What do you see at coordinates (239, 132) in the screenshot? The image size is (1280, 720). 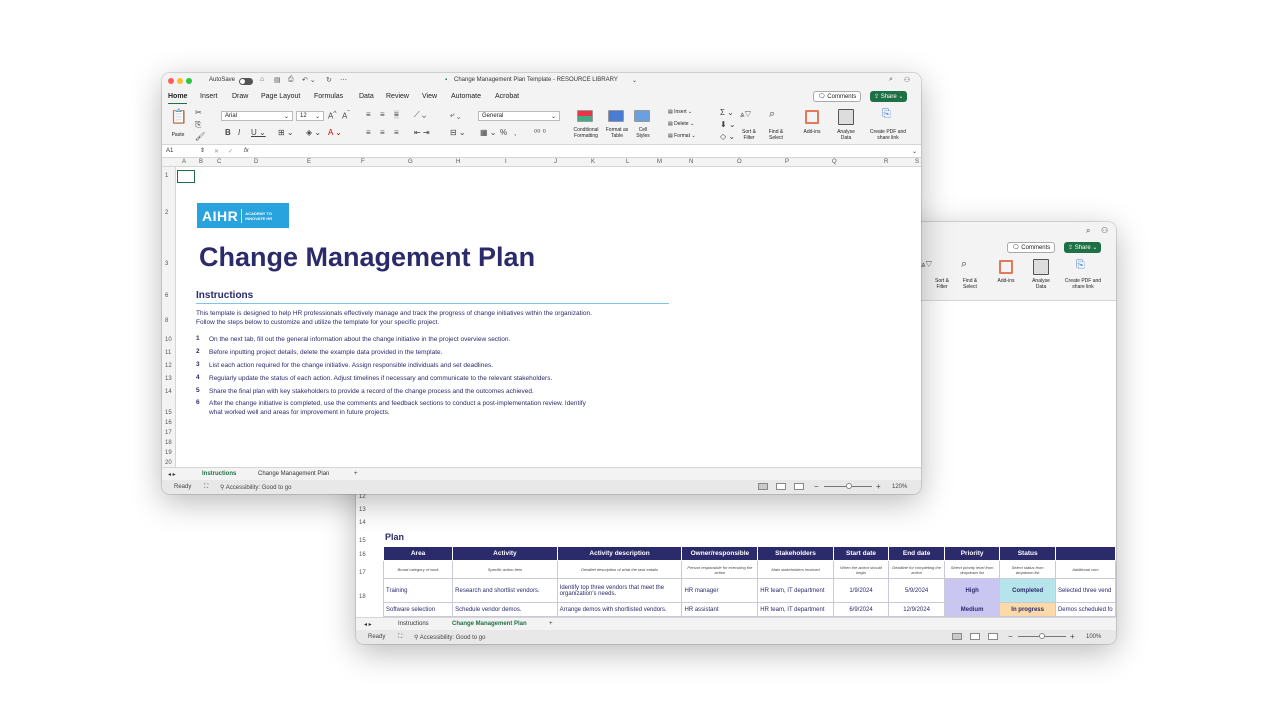 I see `italic-icon: I` at bounding box center [239, 132].